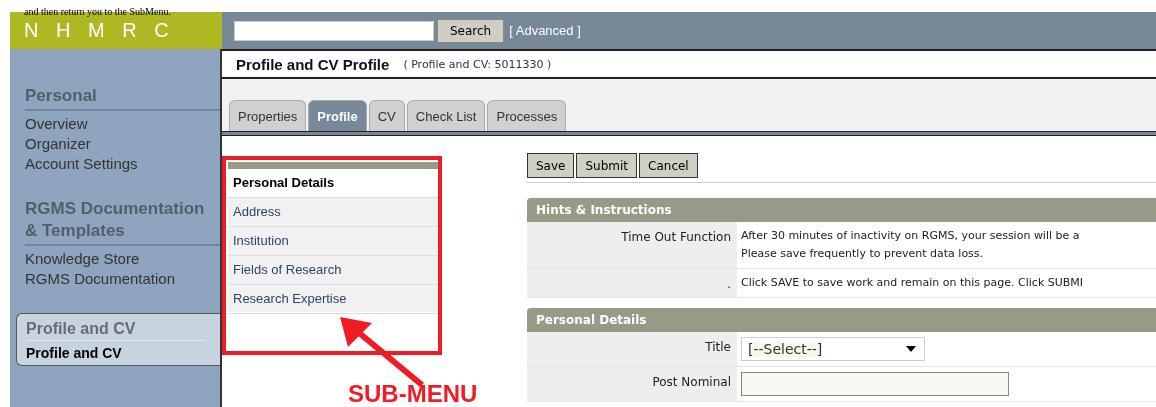 The image size is (1156, 407). Describe the element at coordinates (122, 98) in the screenshot. I see `sidebar-heading: Personal` at that location.